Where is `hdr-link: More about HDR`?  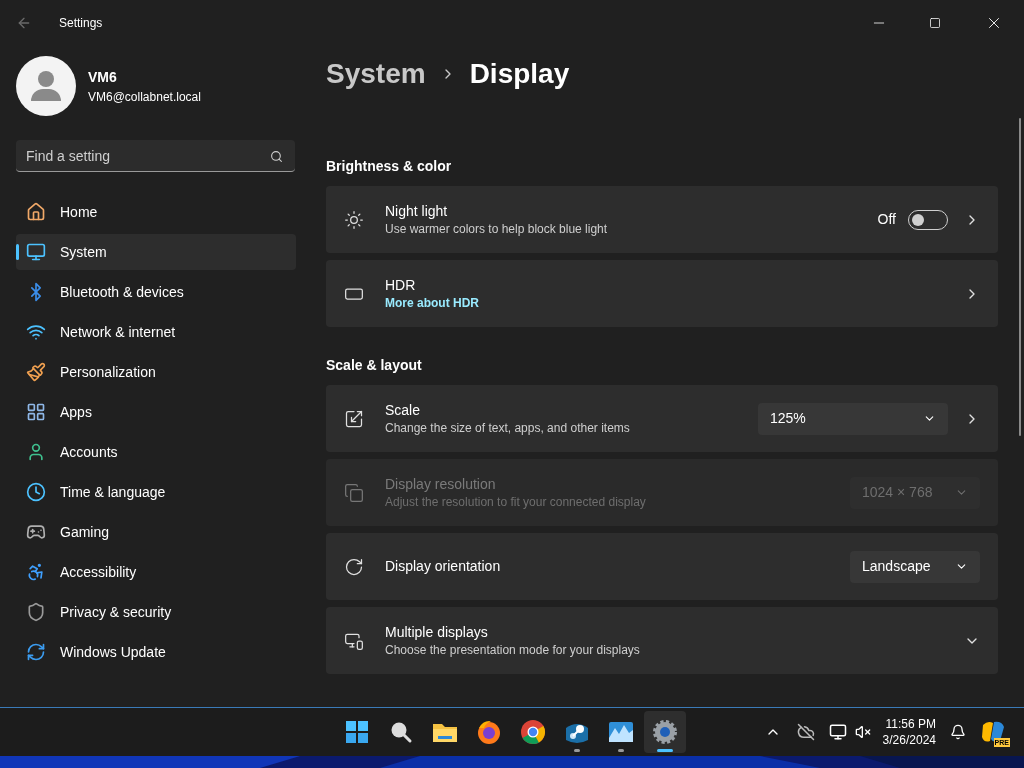 hdr-link: More about HDR is located at coordinates (674, 303).